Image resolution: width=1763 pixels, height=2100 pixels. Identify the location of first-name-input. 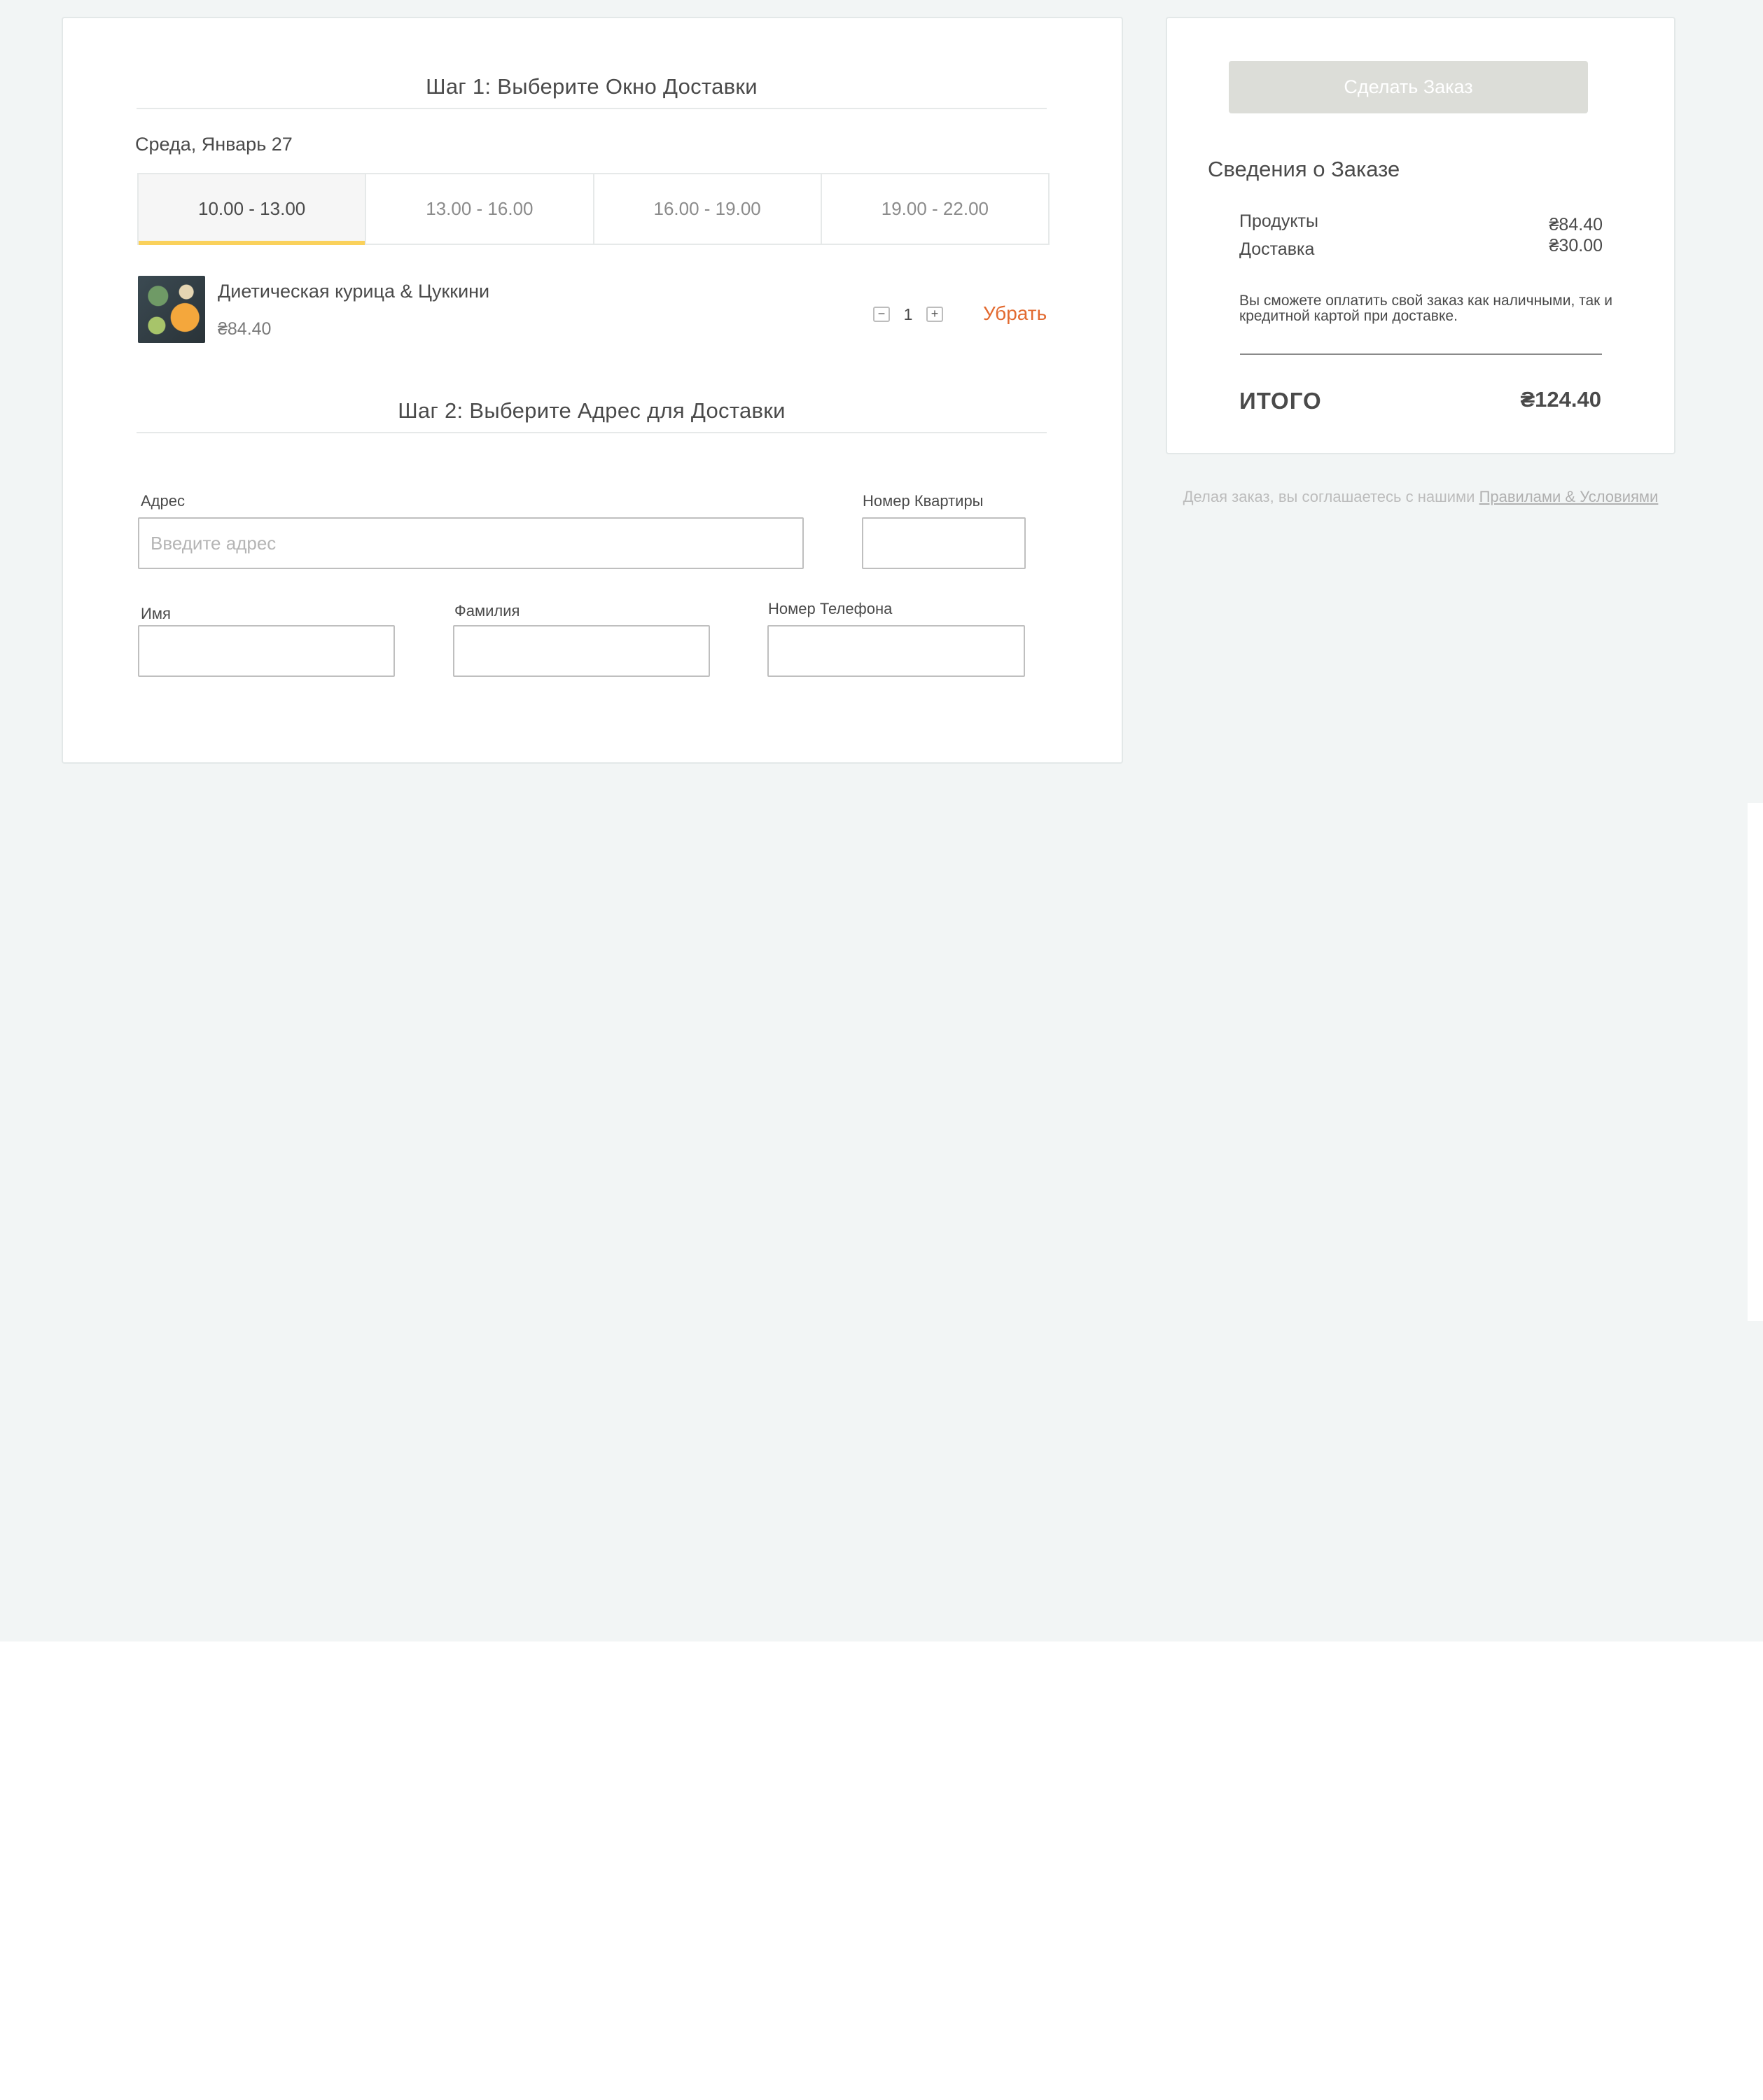
(266, 651).